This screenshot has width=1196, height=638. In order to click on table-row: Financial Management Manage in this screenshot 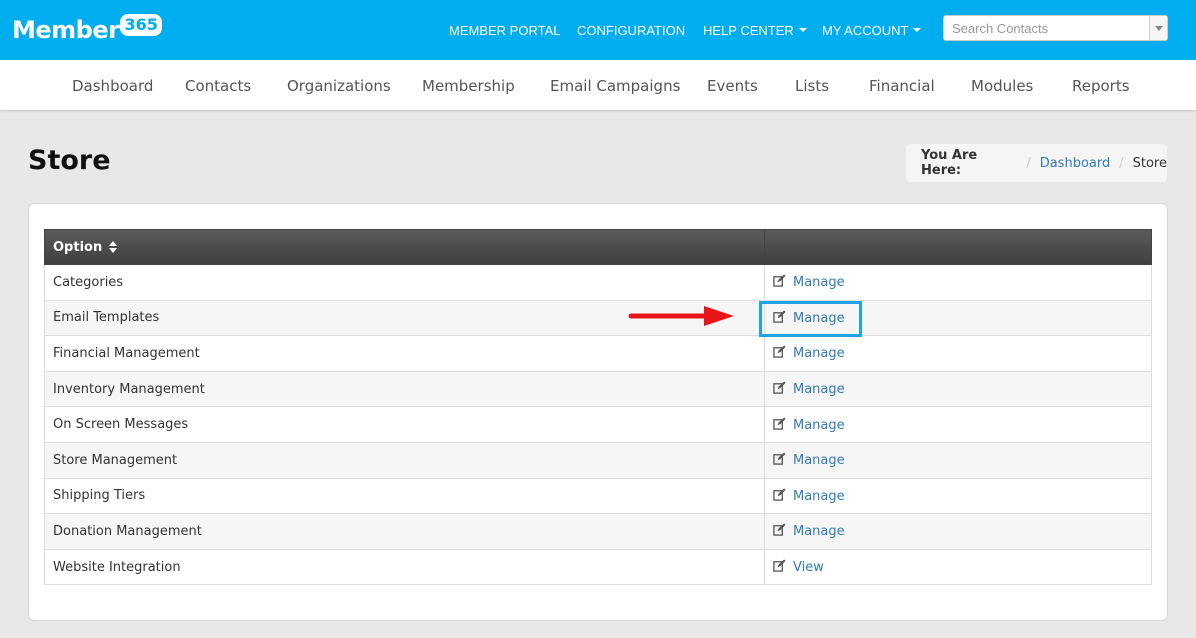, I will do `click(598, 353)`.